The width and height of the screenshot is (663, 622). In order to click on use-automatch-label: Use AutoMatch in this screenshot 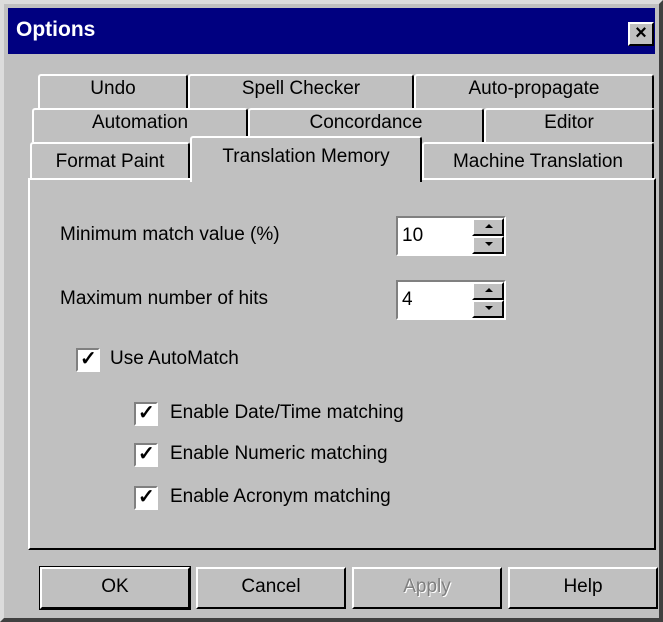, I will do `click(174, 358)`.